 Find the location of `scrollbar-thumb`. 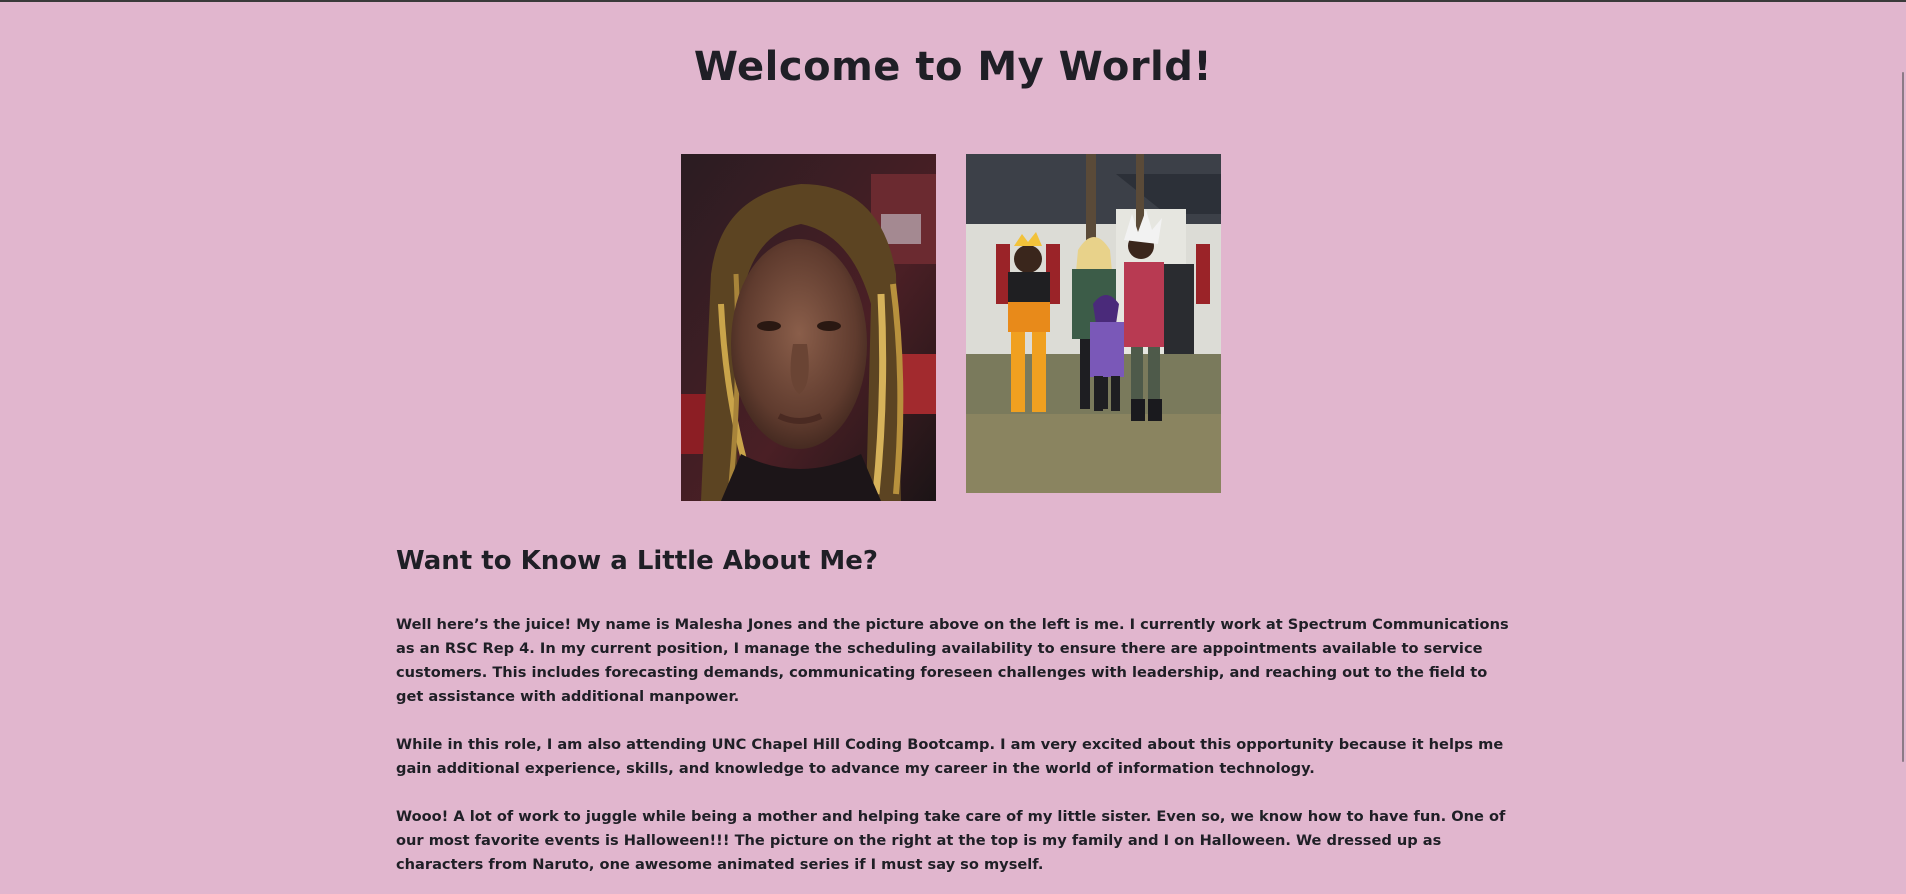

scrollbar-thumb is located at coordinates (1903, 417).